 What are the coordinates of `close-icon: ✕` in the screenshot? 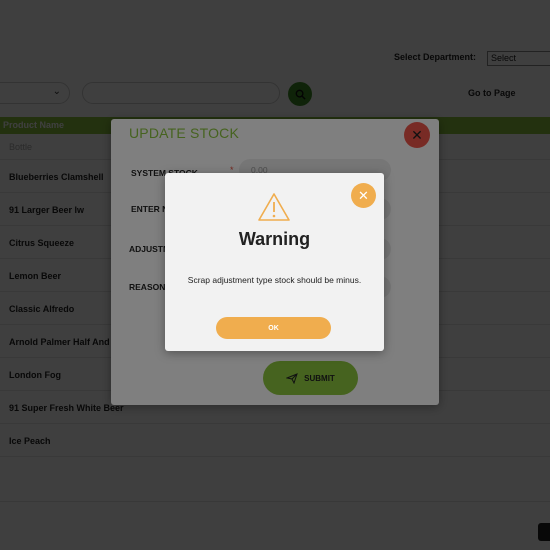 It's located at (363, 195).